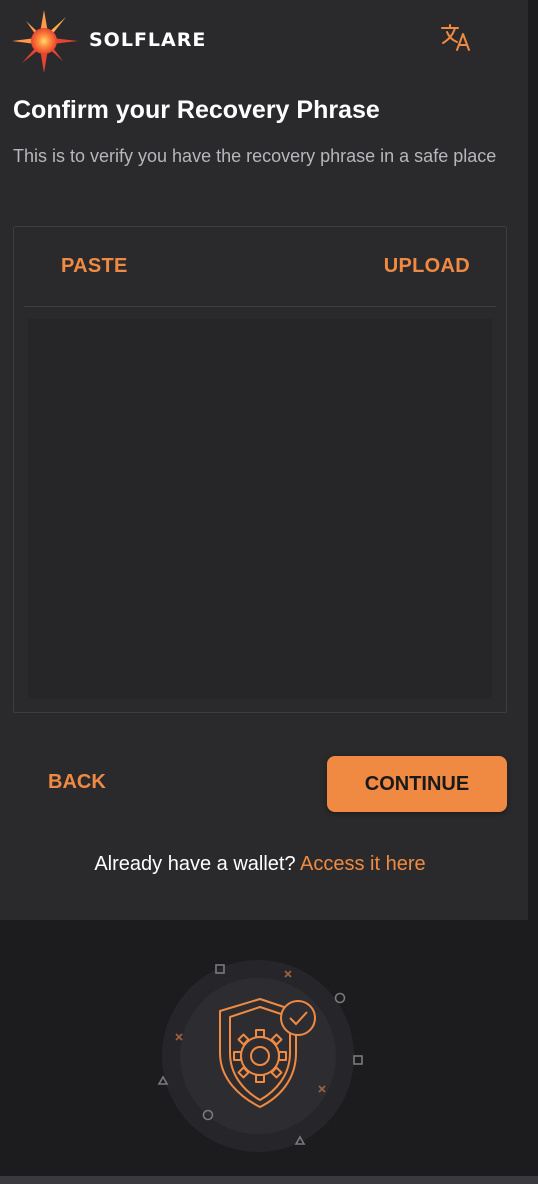 This screenshot has width=538, height=1184. What do you see at coordinates (195, 864) in the screenshot?
I see `existing-wallet-text: Already have a wallet?` at bounding box center [195, 864].